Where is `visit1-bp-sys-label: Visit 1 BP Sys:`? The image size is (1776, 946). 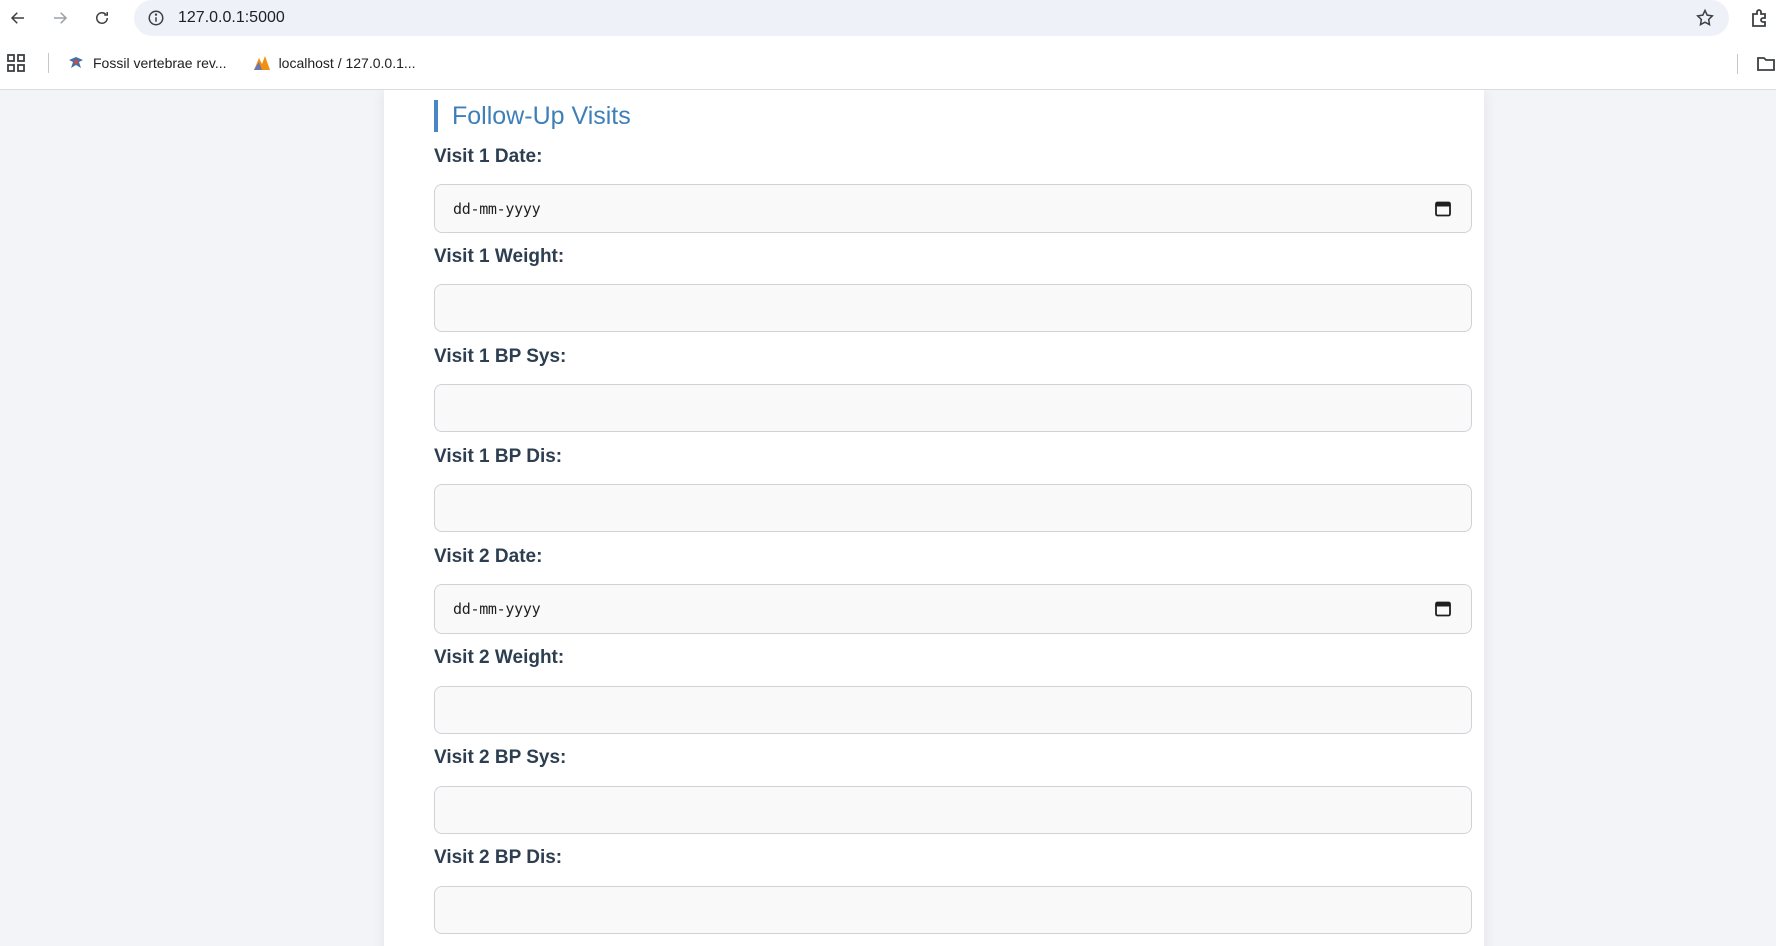 visit1-bp-sys-label: Visit 1 BP Sys: is located at coordinates (500, 356).